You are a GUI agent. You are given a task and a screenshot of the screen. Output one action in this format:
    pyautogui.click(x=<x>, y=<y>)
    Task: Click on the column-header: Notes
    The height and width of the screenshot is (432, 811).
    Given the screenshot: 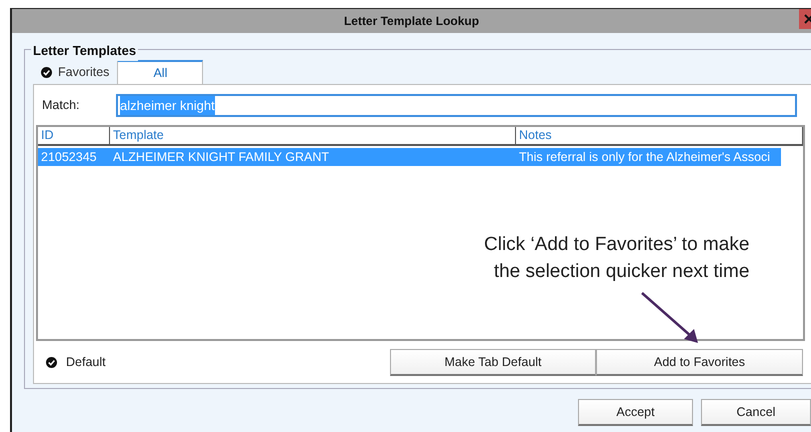 What is the action you would take?
    pyautogui.click(x=659, y=136)
    